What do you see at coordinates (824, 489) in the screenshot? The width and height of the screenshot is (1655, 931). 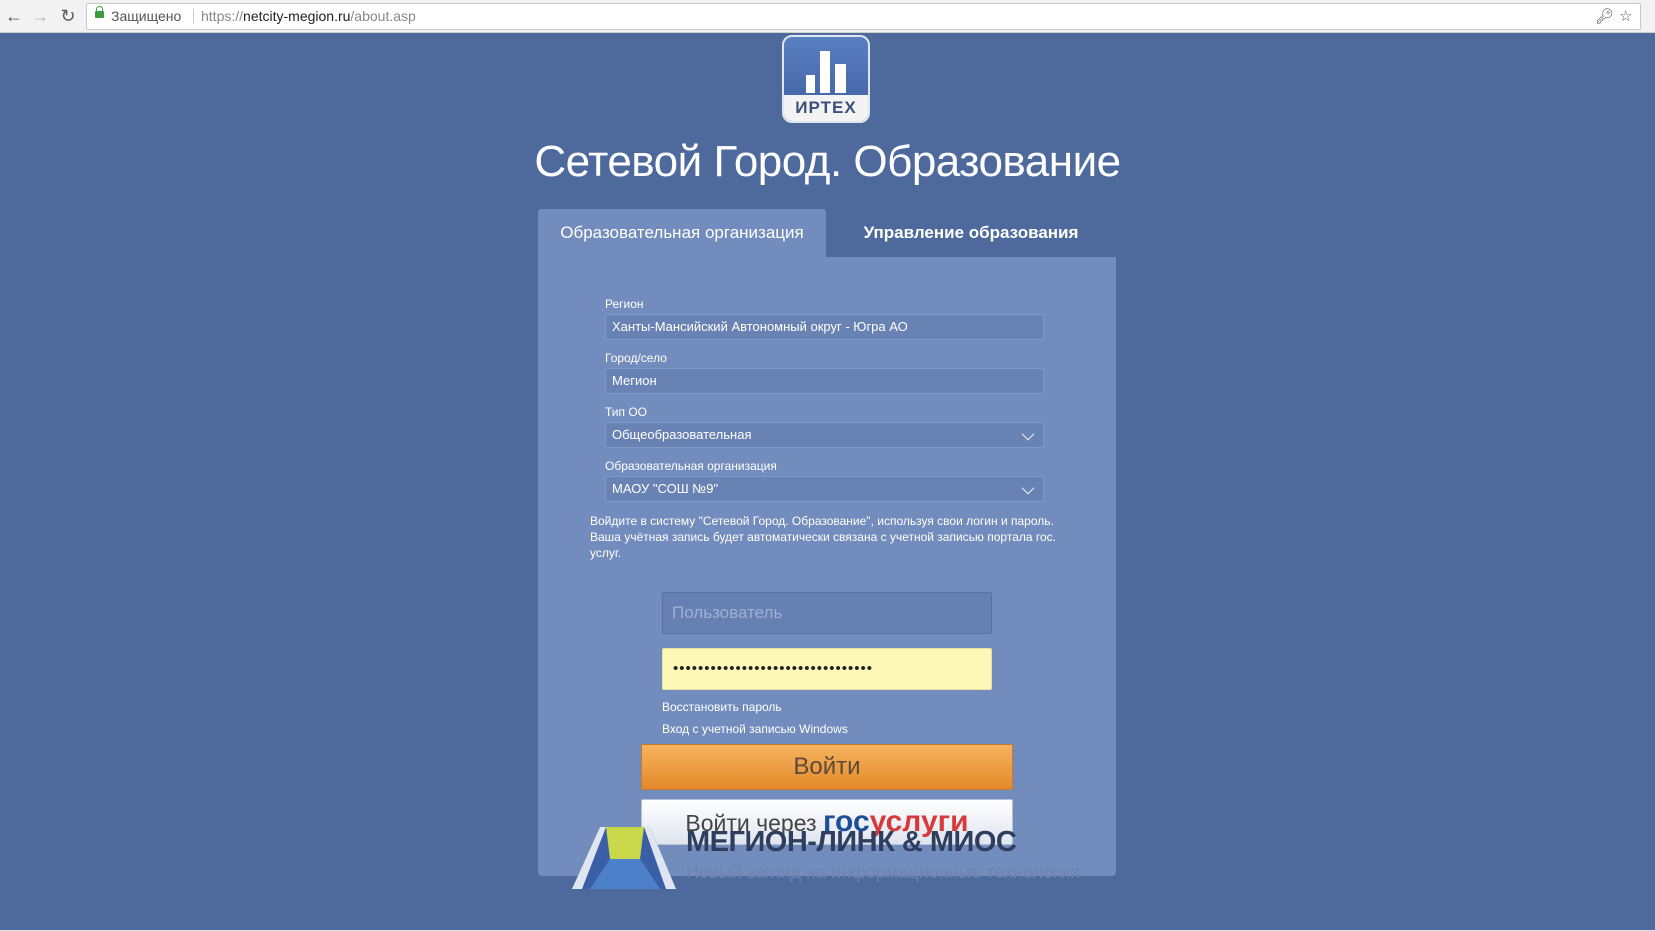 I see `organization-select: МАОУ "СОШ №9"` at bounding box center [824, 489].